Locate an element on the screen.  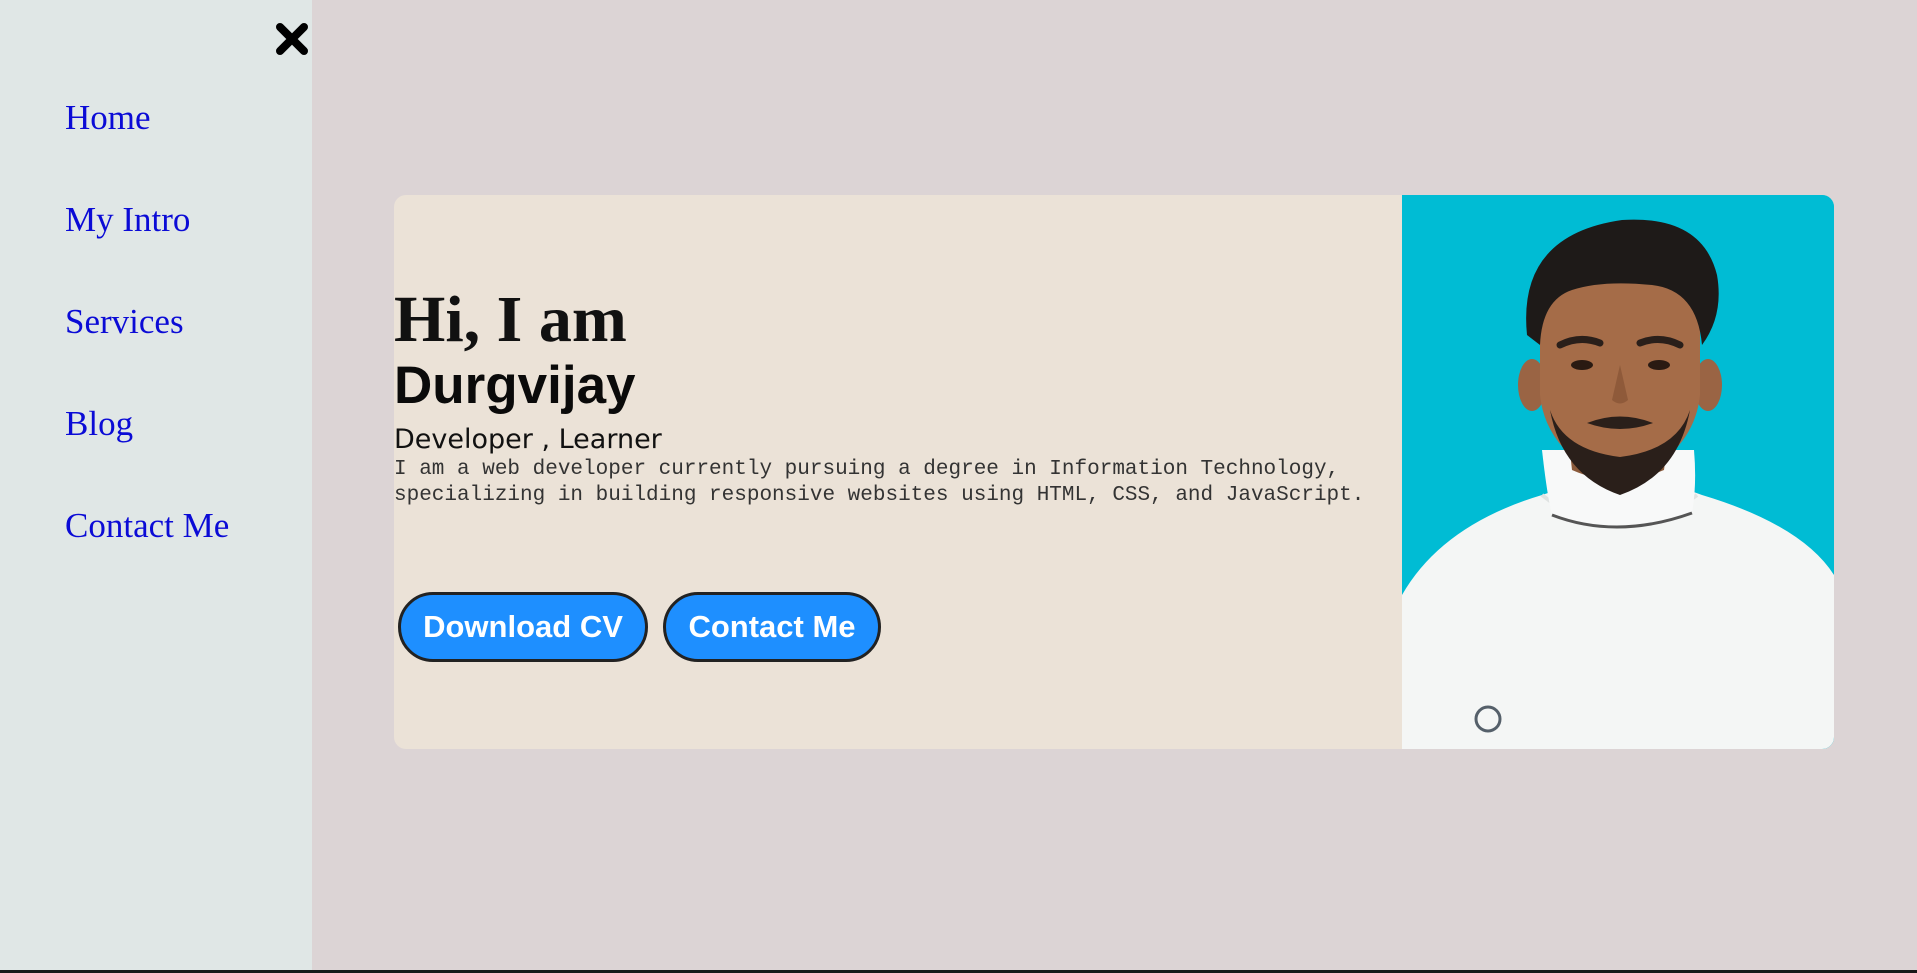
download-cv-button: Download CV is located at coordinates (523, 627).